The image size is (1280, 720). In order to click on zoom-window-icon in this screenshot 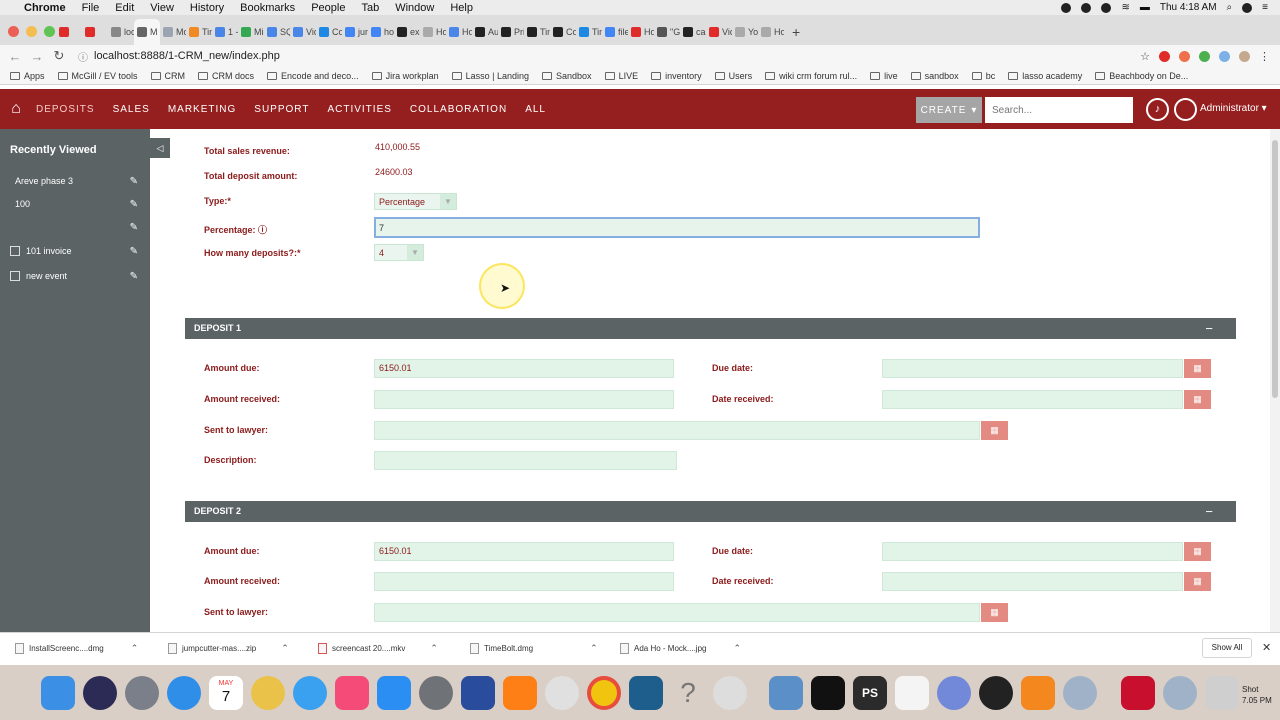, I will do `click(49, 31)`.